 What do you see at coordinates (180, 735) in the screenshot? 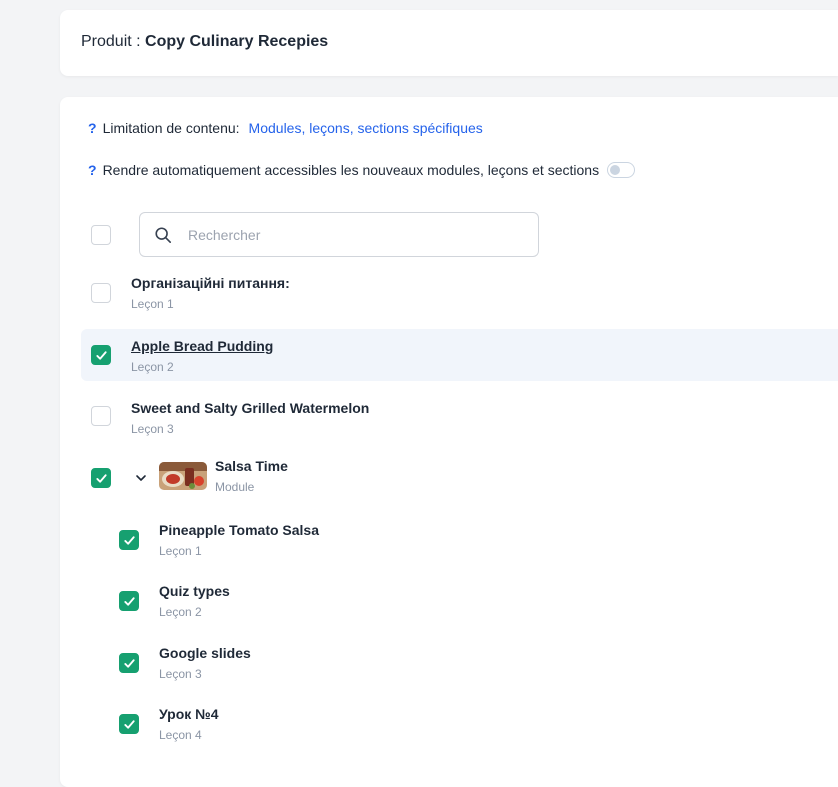
I see `item-type: Leçon 4` at bounding box center [180, 735].